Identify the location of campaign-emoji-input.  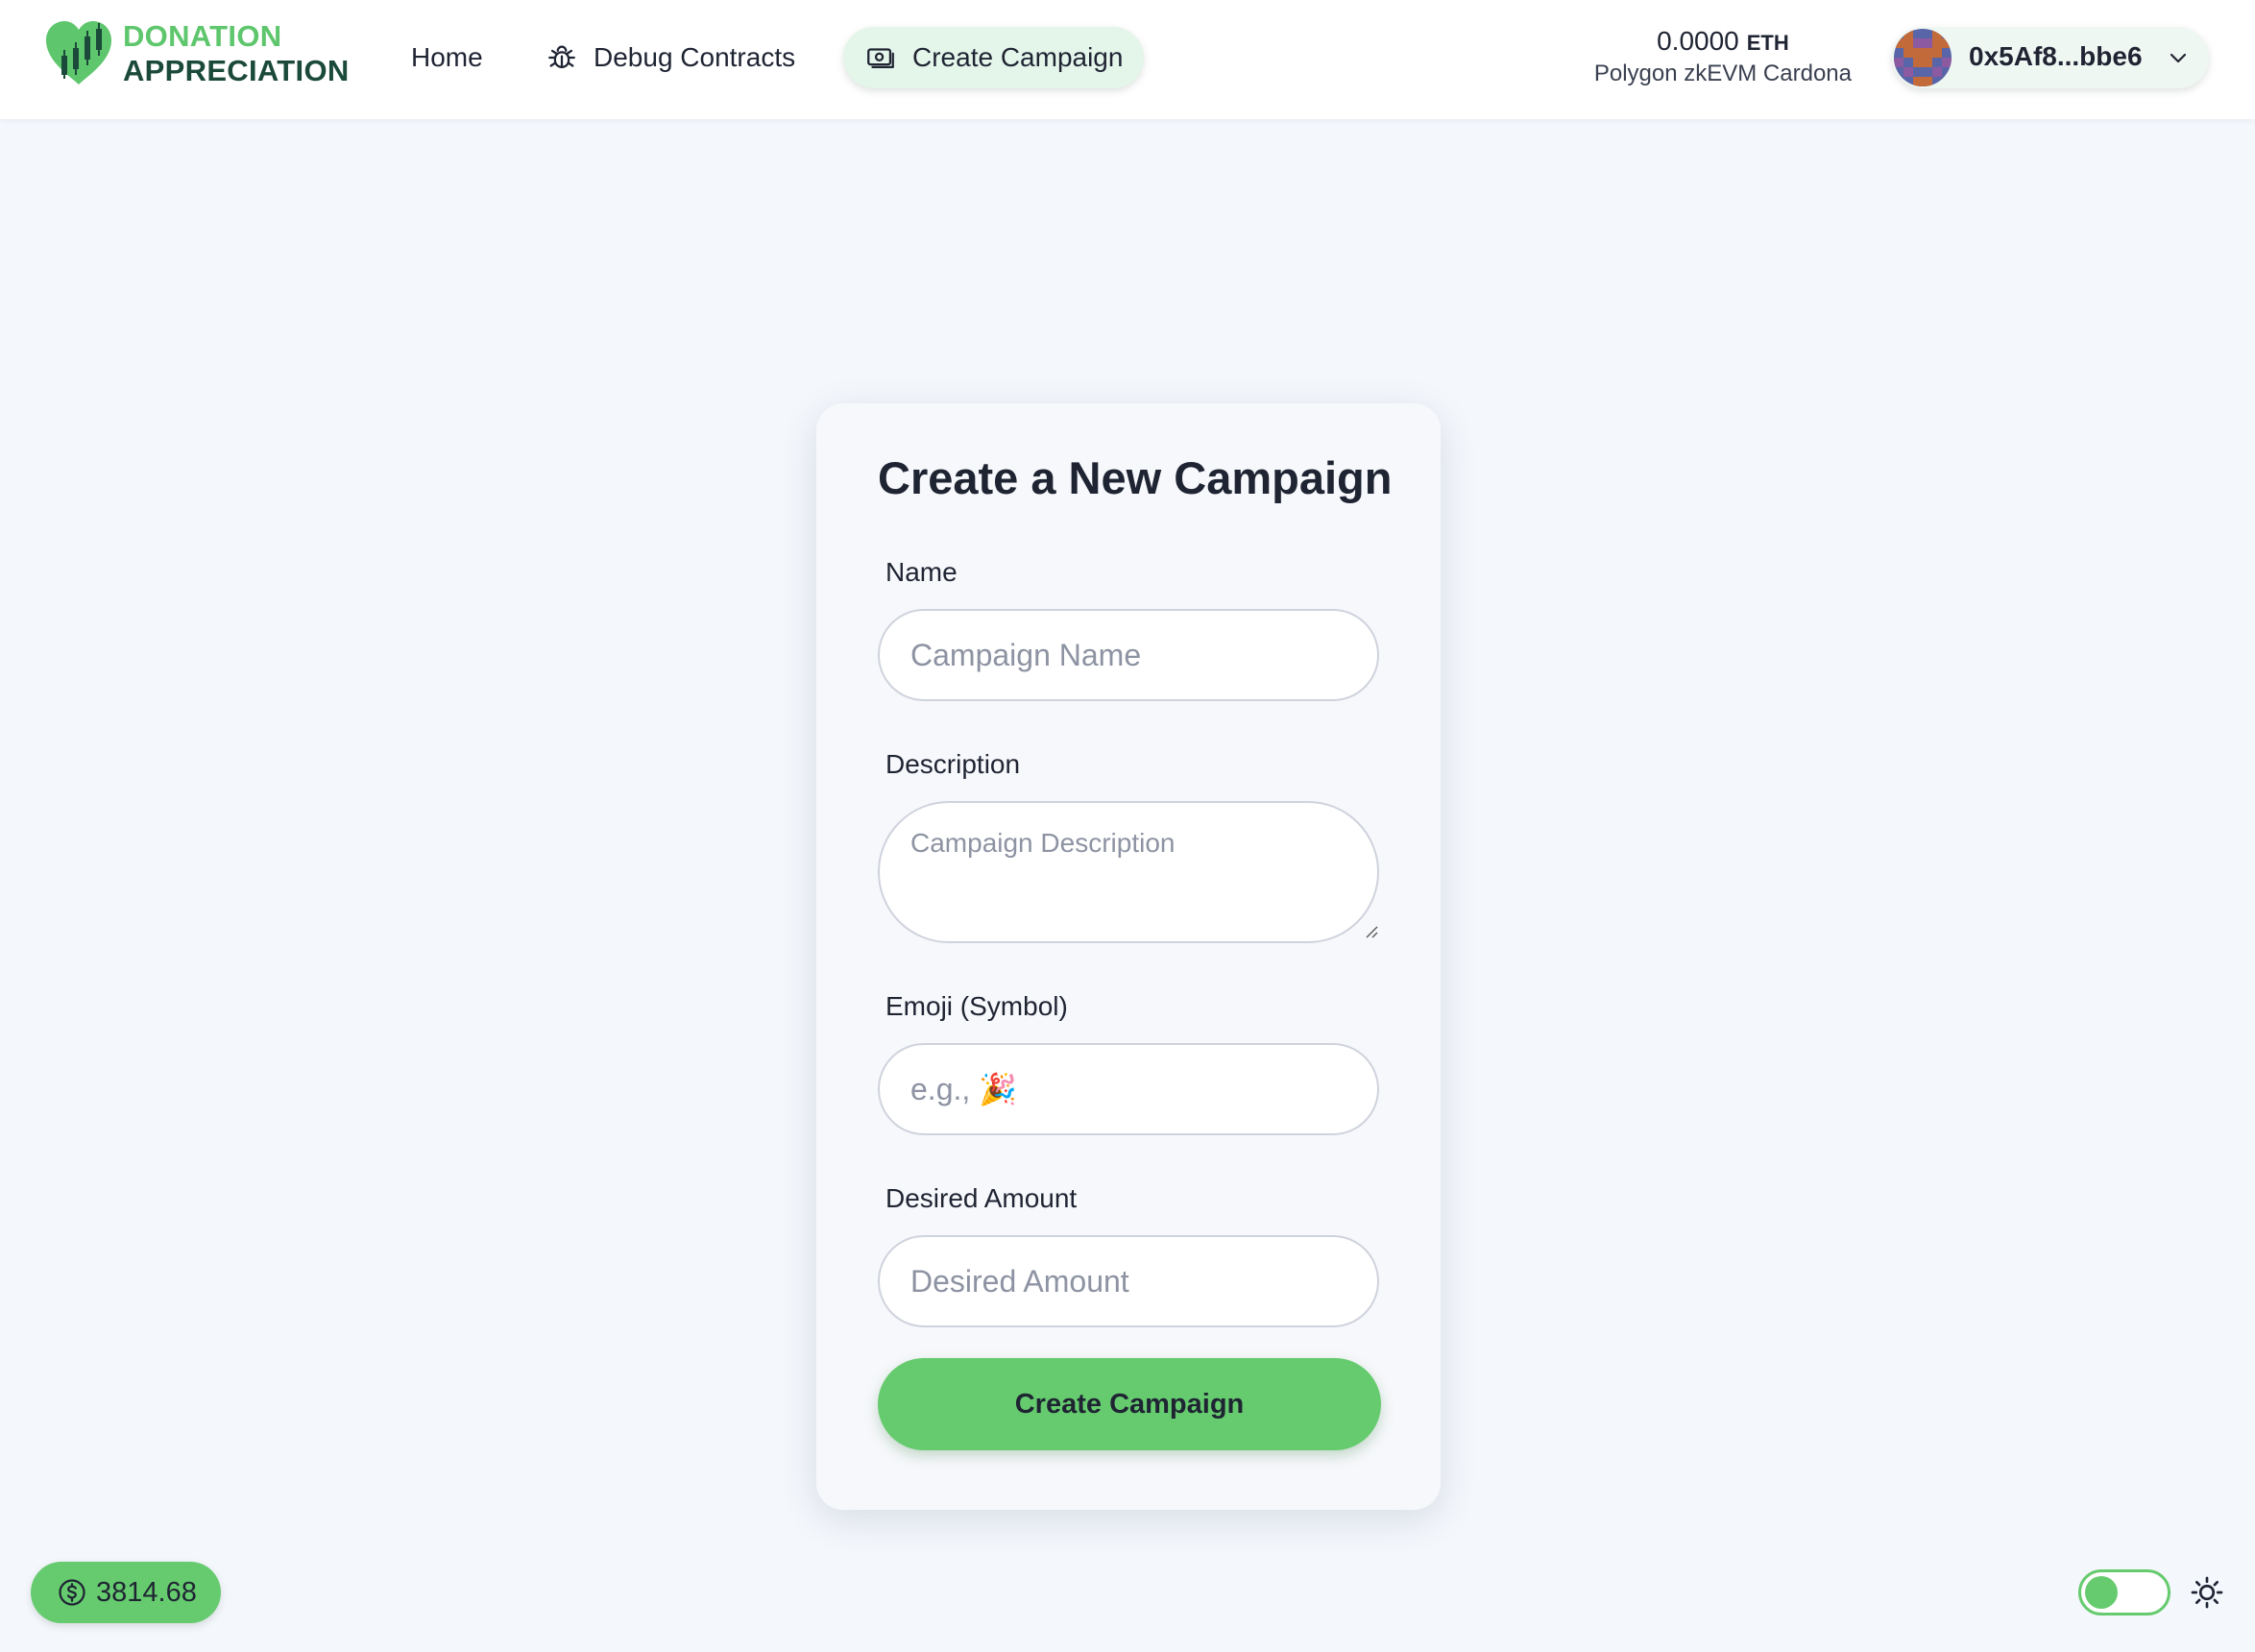
(1128, 1089).